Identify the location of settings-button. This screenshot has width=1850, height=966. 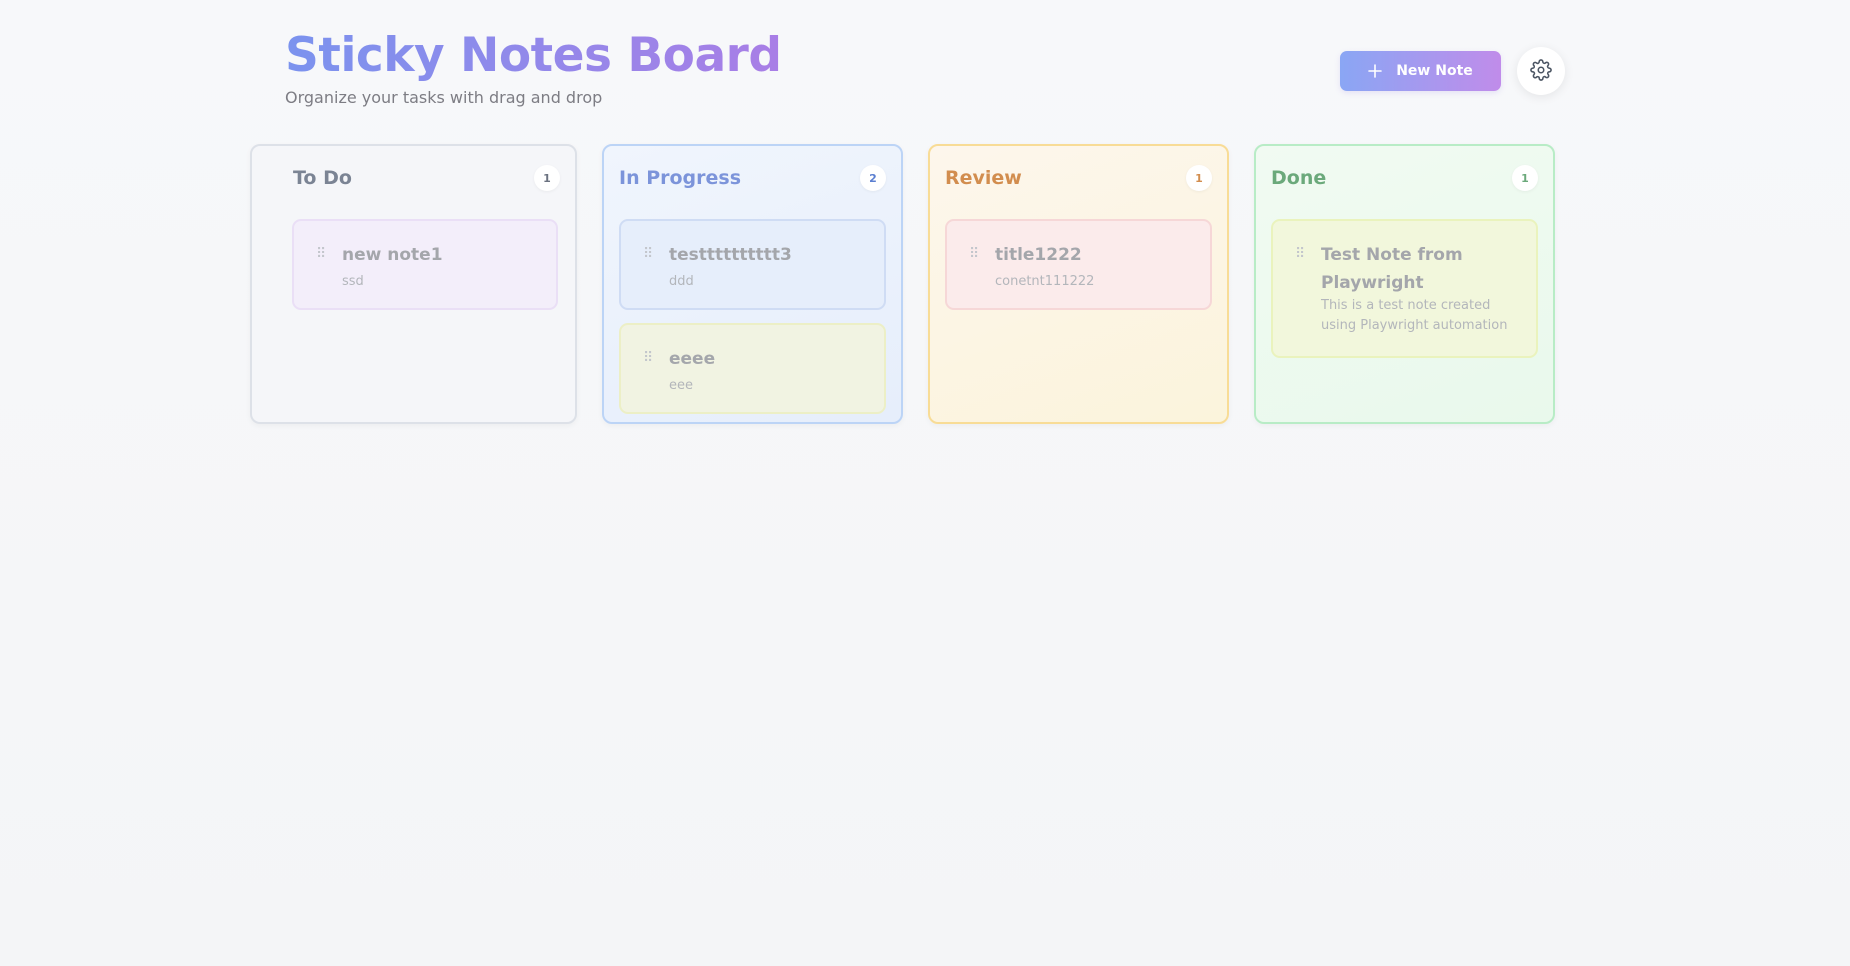
(1541, 71).